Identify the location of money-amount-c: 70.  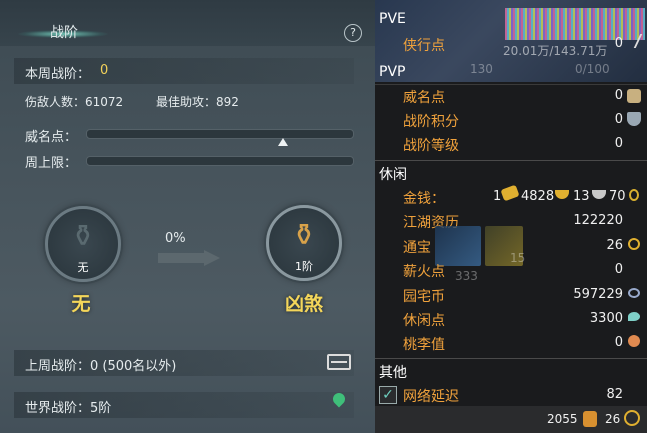
(617, 196).